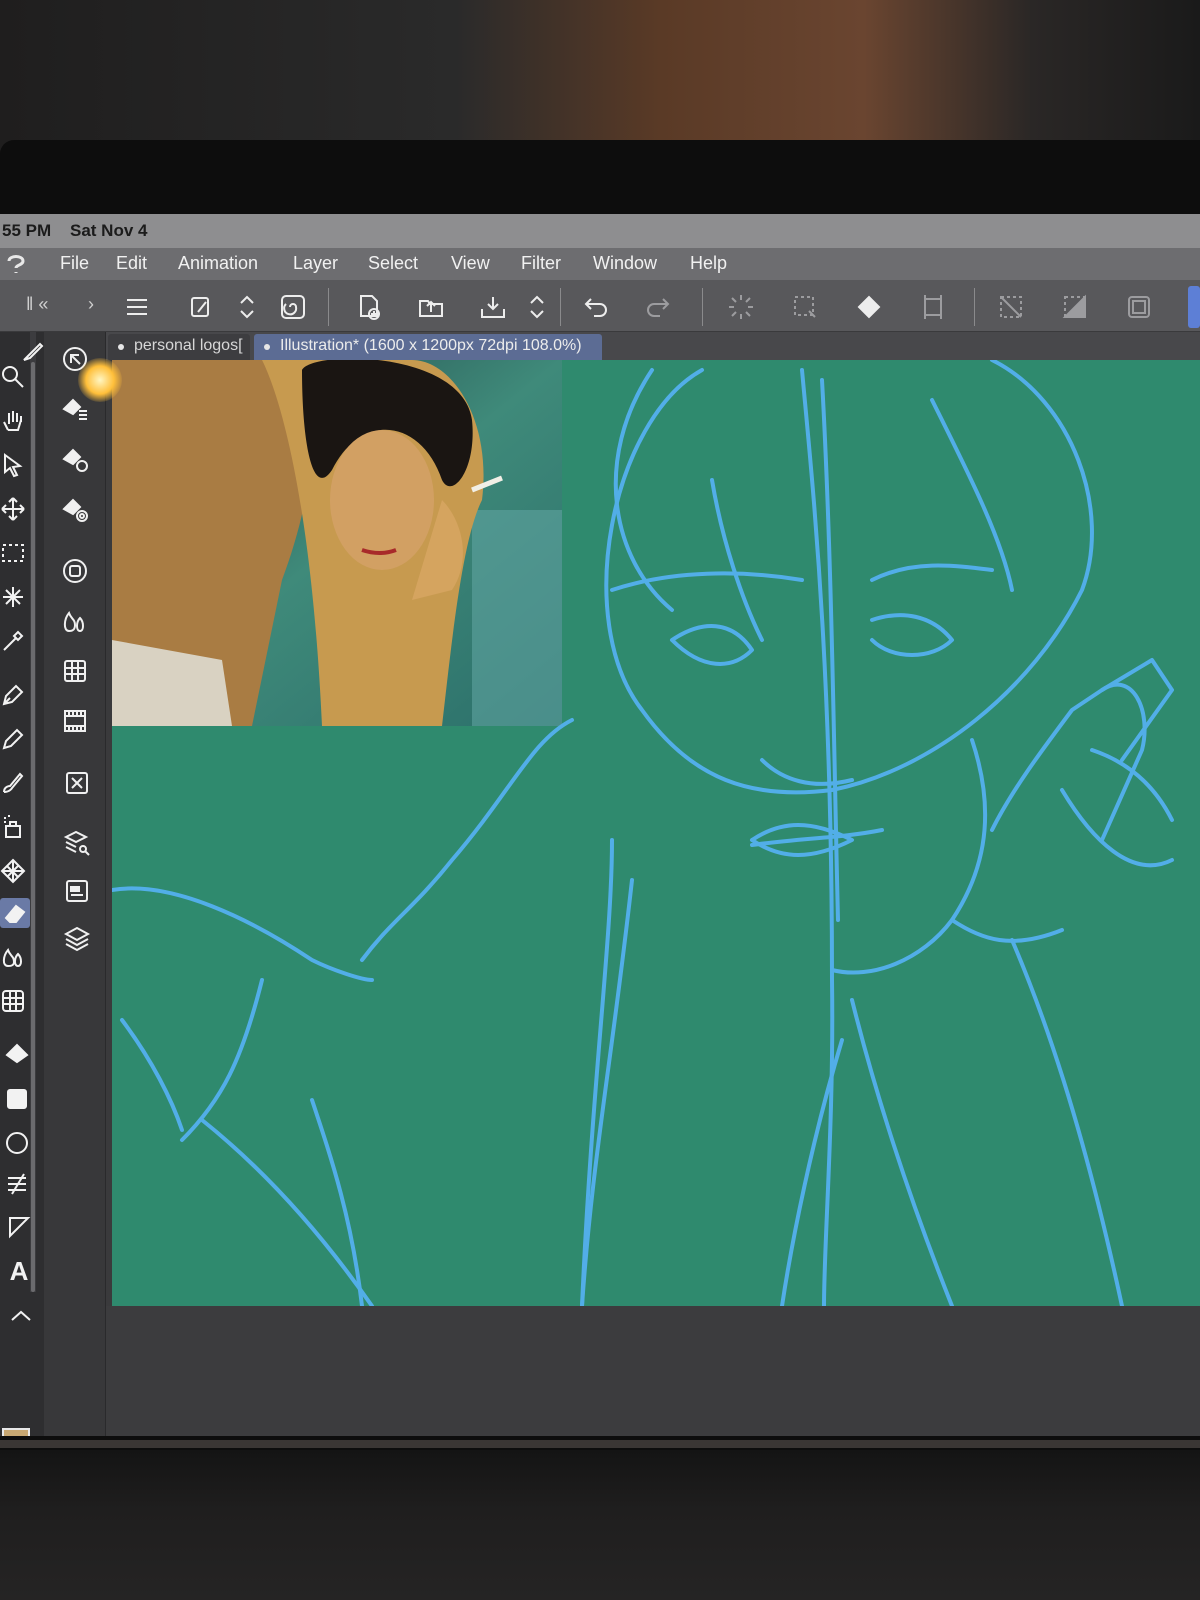 Image resolution: width=1200 pixels, height=1600 pixels. What do you see at coordinates (393, 263) in the screenshot?
I see `menu-select: Select` at bounding box center [393, 263].